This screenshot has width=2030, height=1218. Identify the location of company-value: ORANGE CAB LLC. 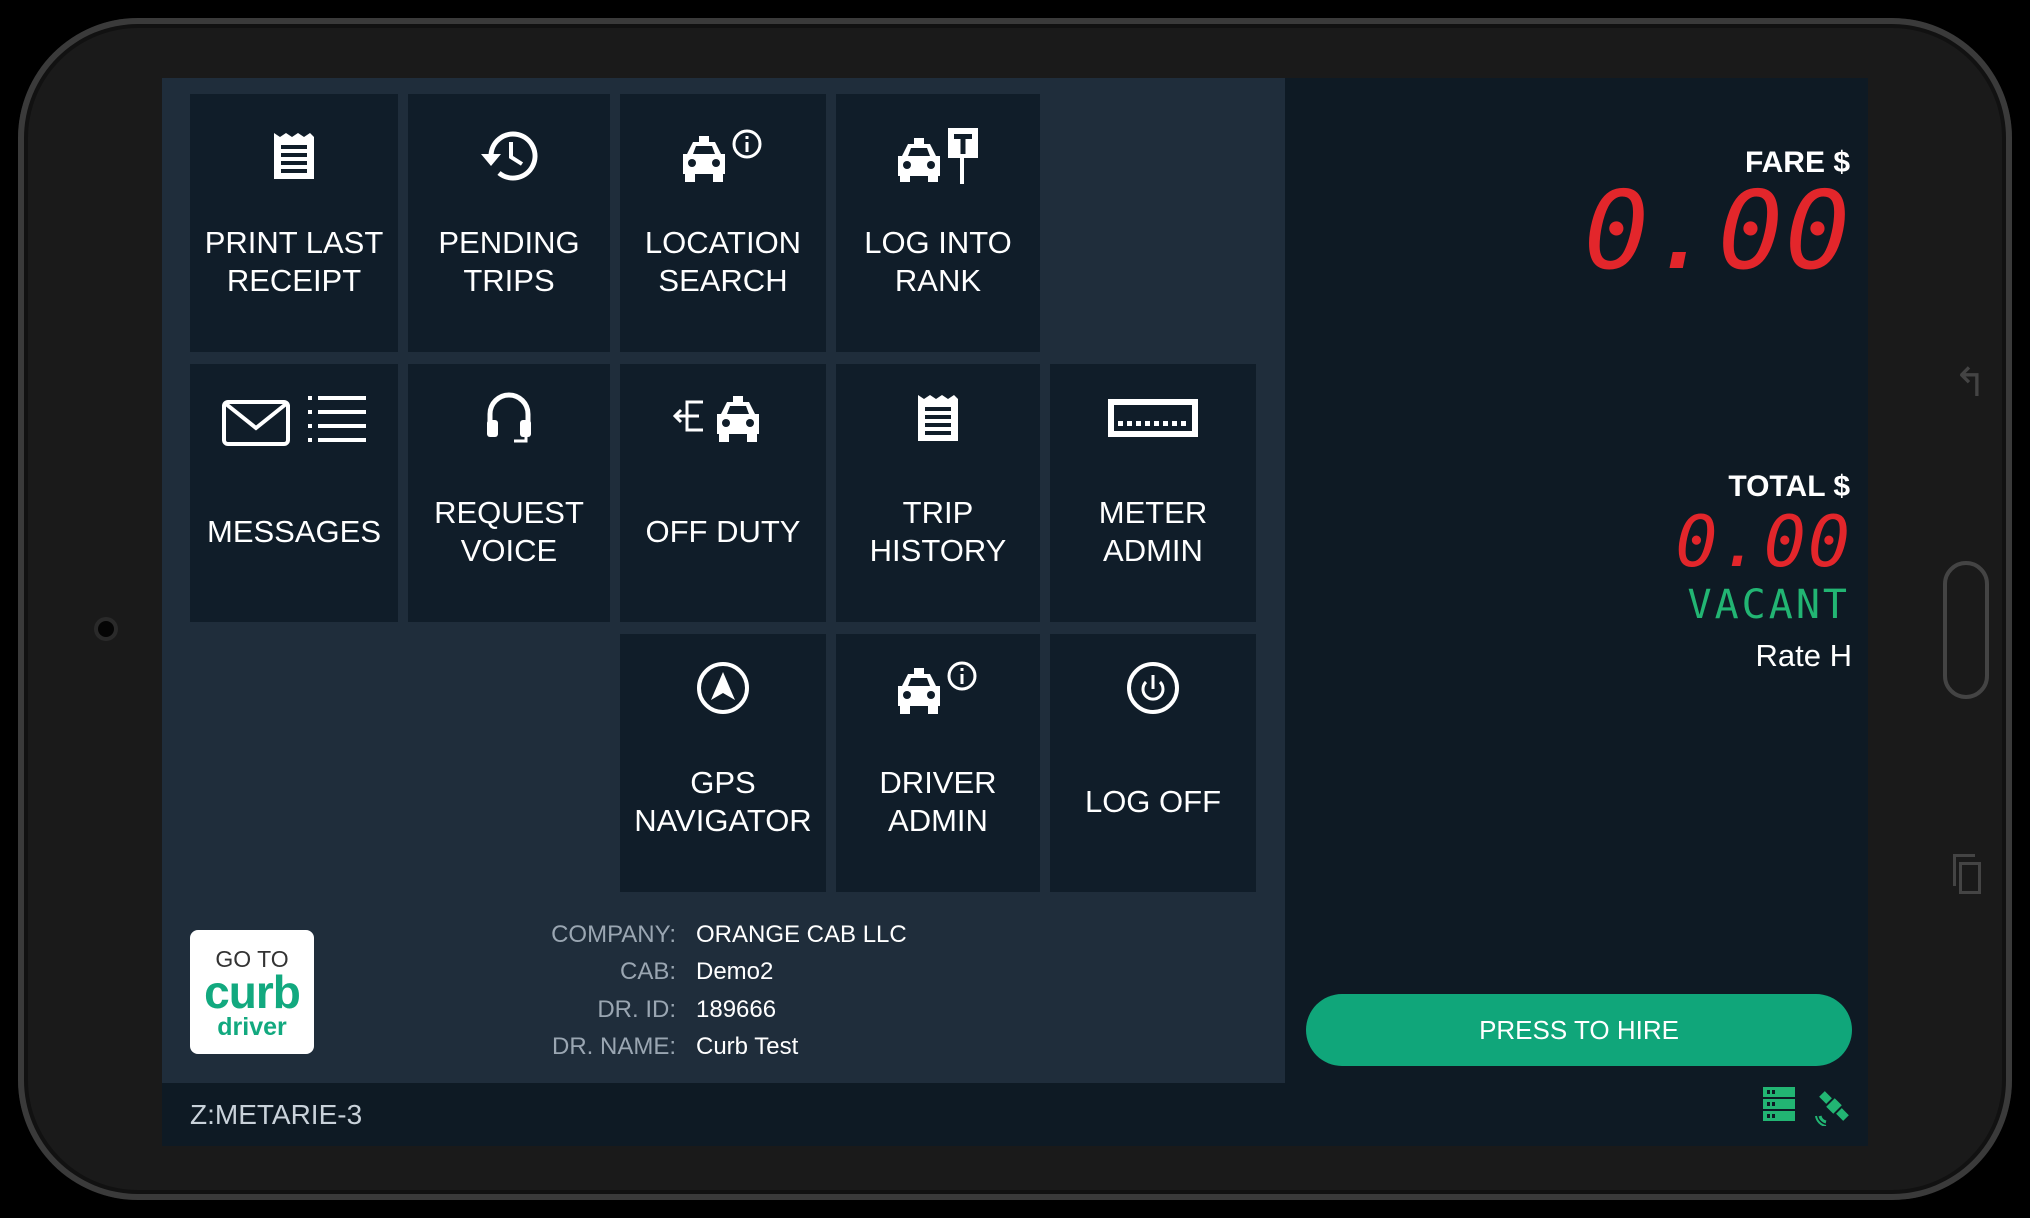
(801, 934).